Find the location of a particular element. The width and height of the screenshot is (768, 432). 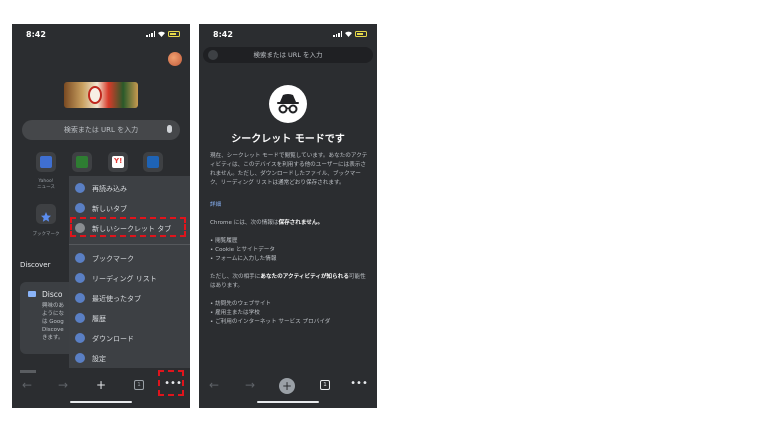

incognito-logo-icon is located at coordinates (288, 104).